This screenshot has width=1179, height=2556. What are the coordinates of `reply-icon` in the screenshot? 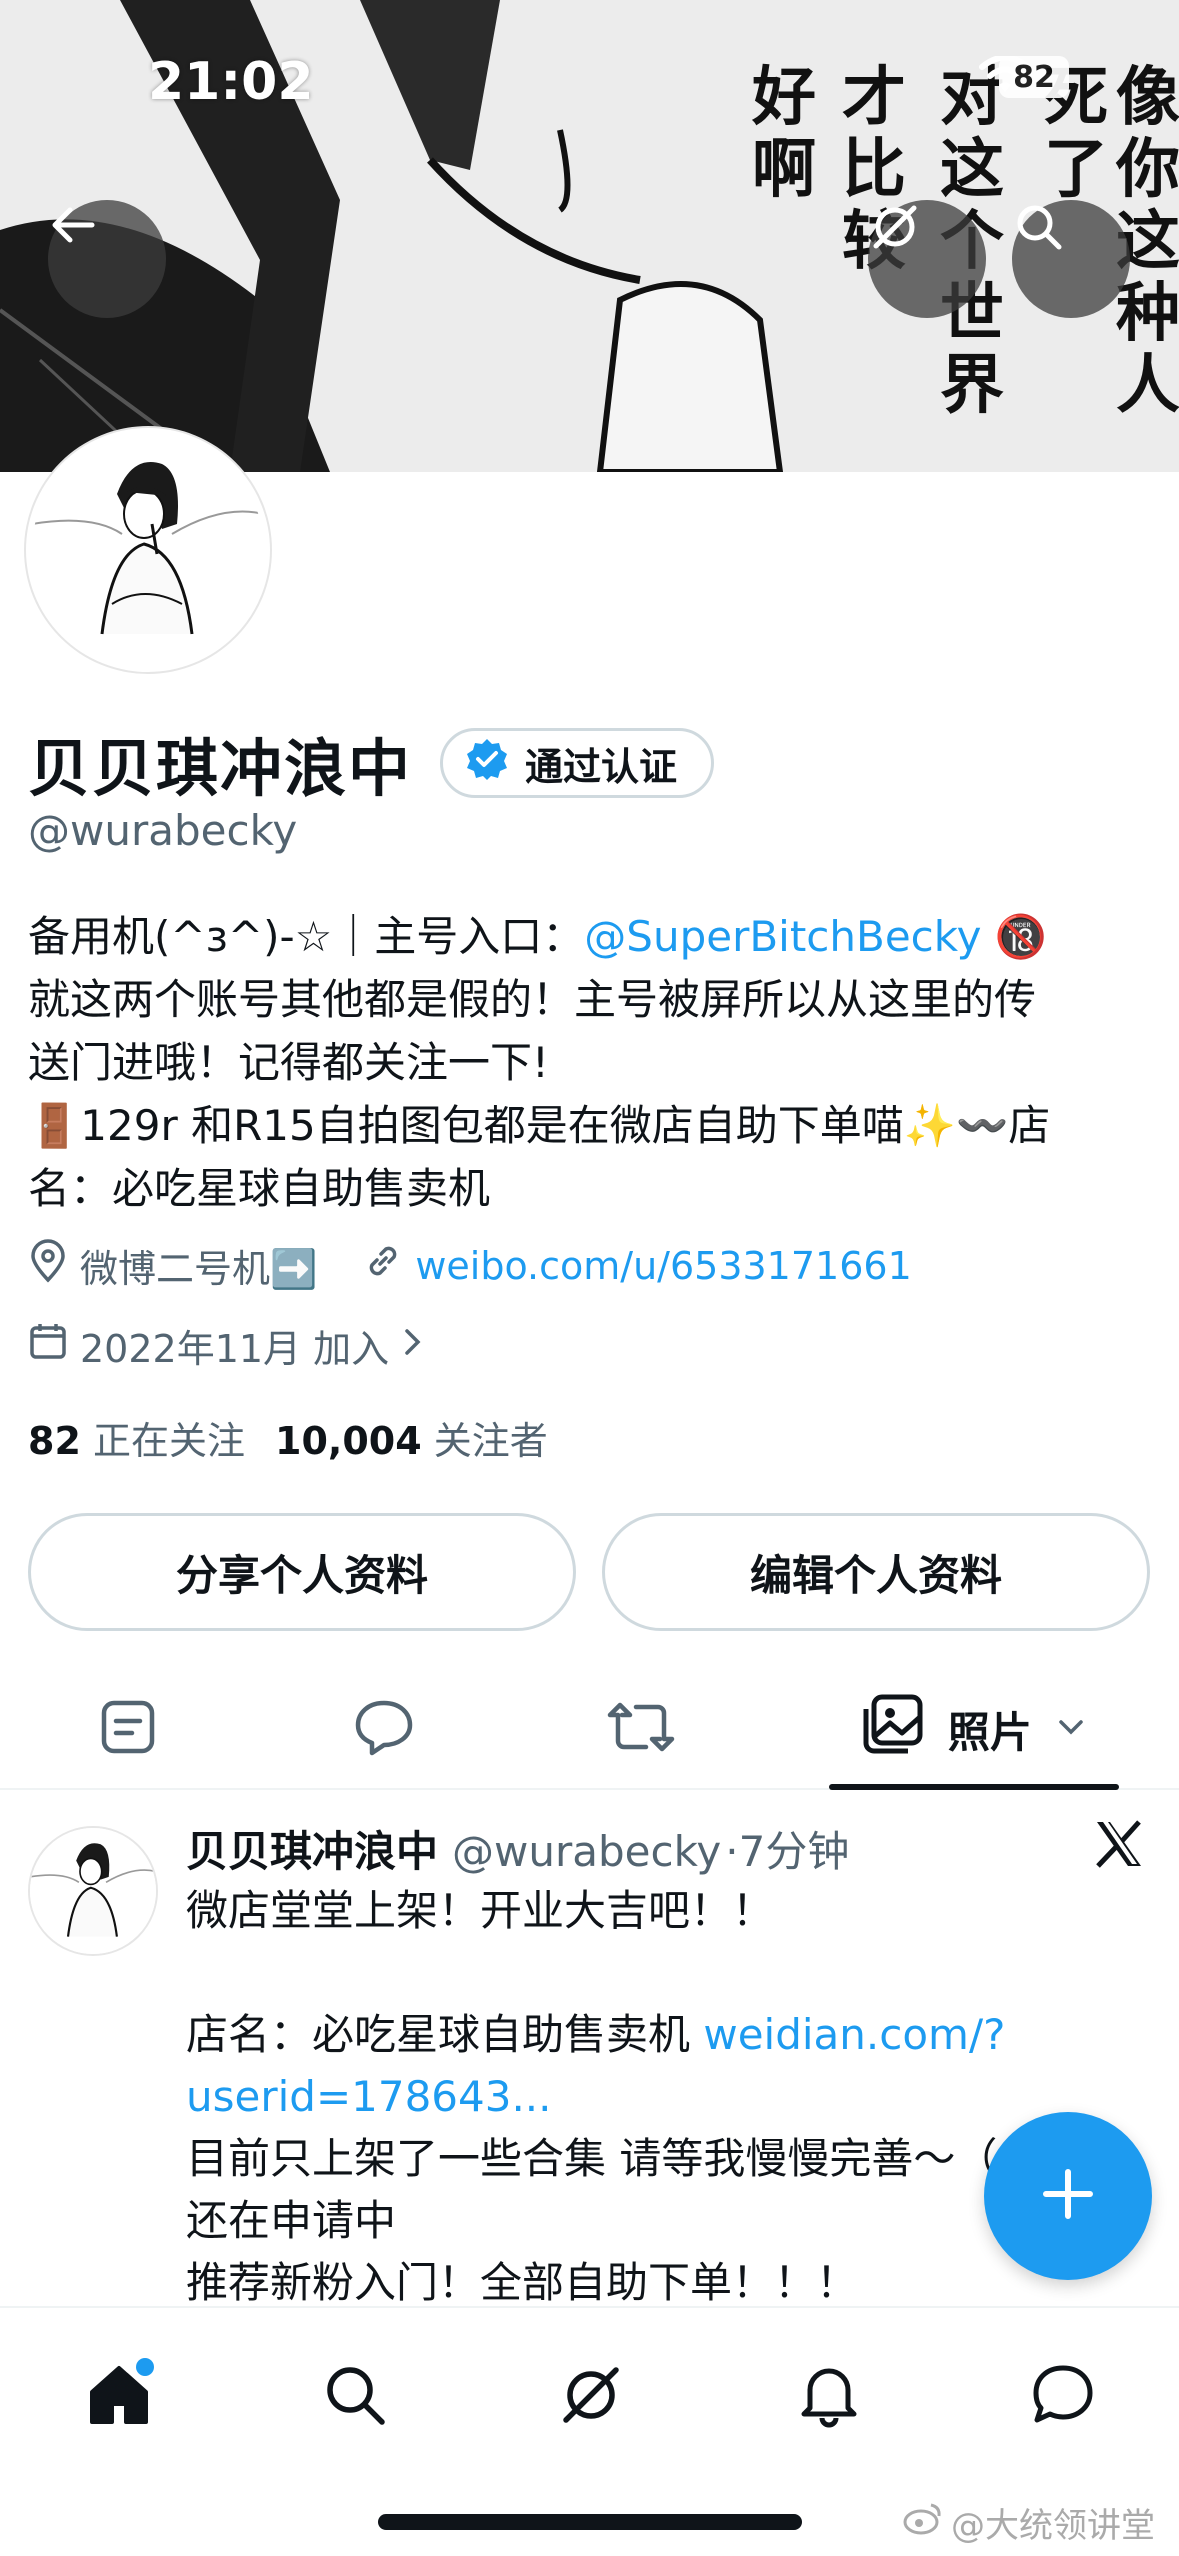 It's located at (384, 1729).